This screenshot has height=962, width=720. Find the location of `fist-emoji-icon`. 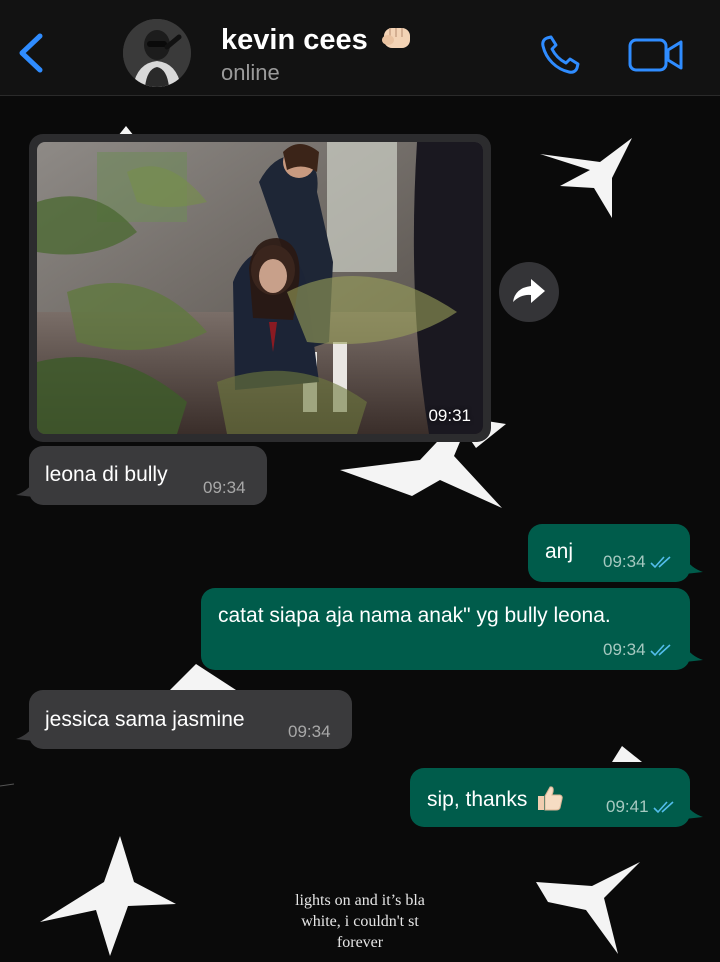

fist-emoji-icon is located at coordinates (395, 38).